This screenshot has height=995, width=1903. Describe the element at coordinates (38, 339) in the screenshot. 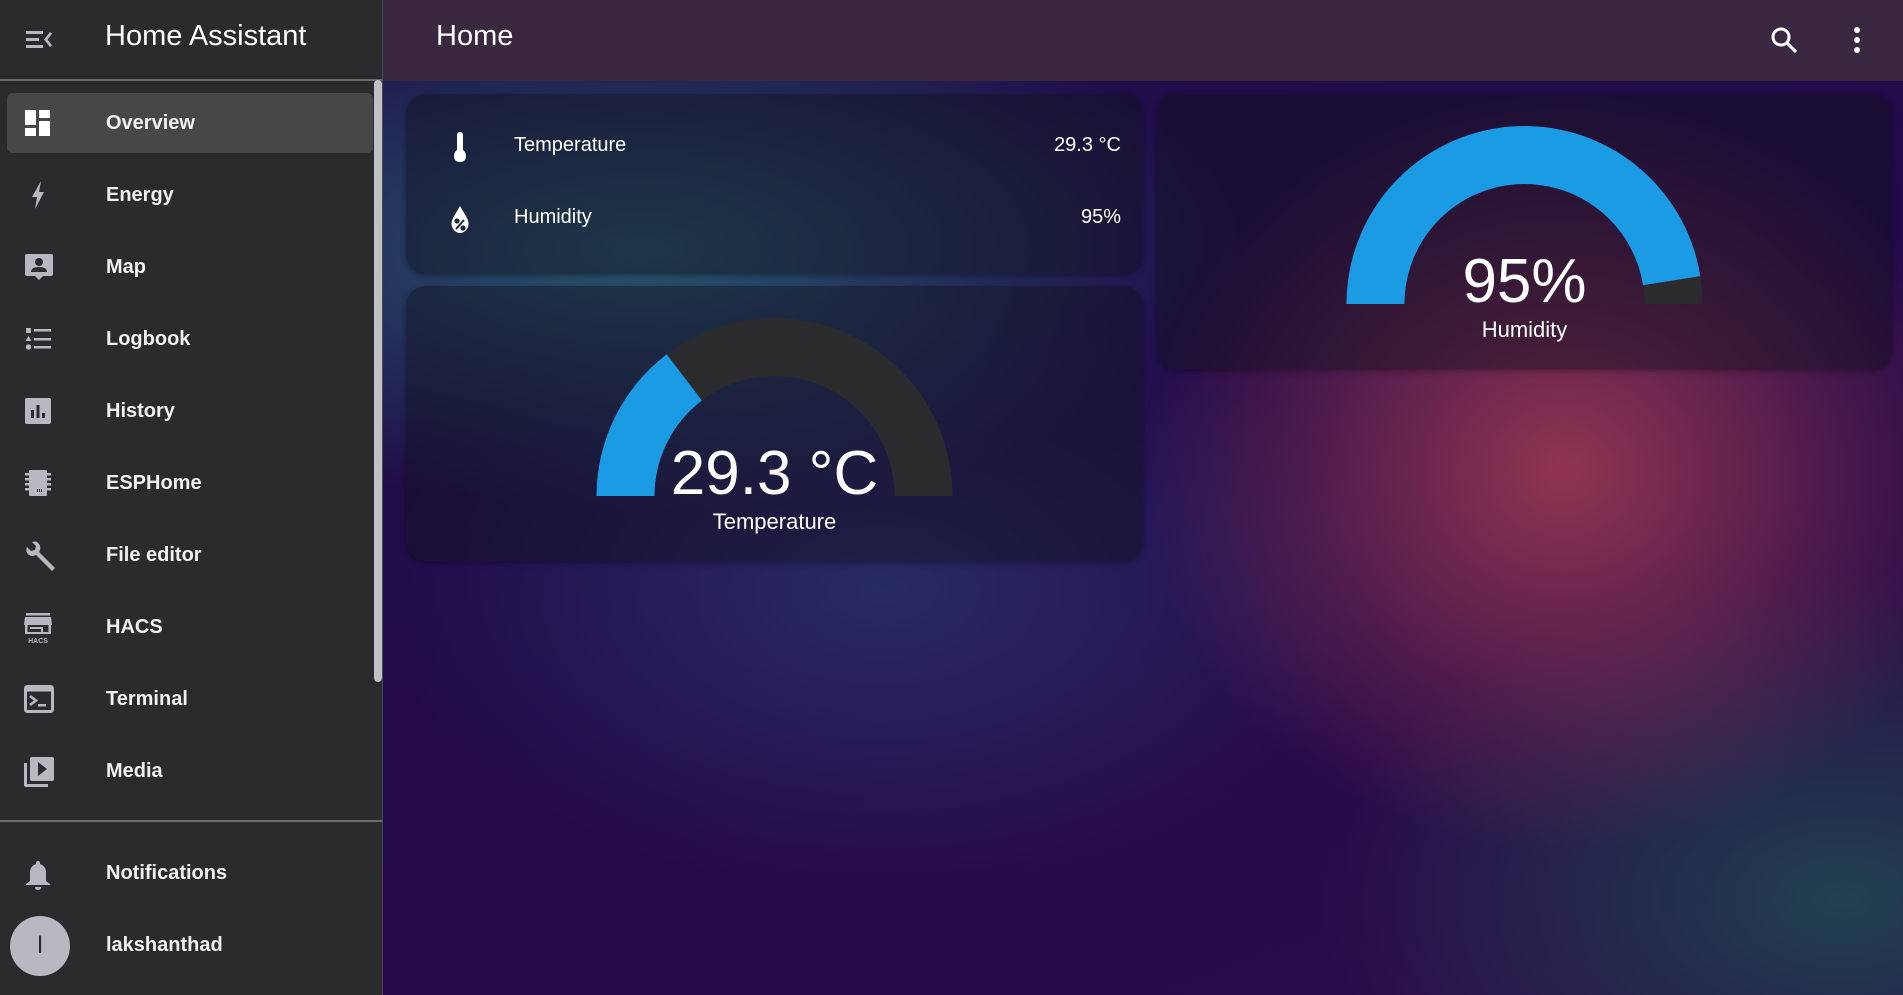

I see `format-list-bulleted-type-icon` at that location.